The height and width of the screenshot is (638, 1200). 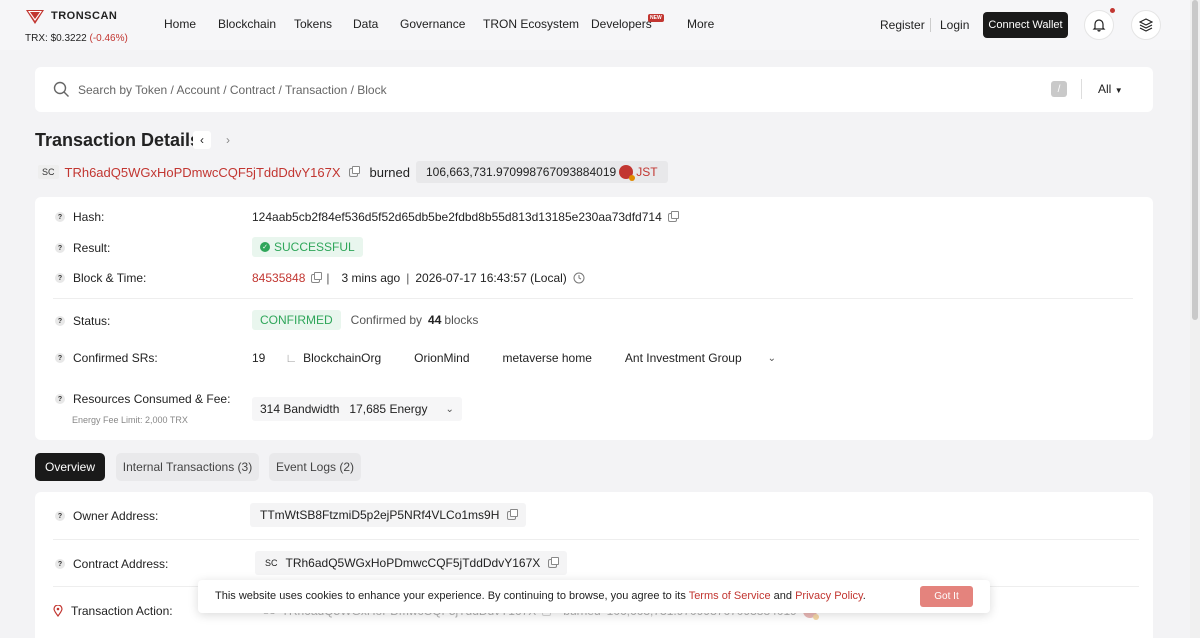 I want to click on block-number-link: 84535848, so click(x=278, y=278).